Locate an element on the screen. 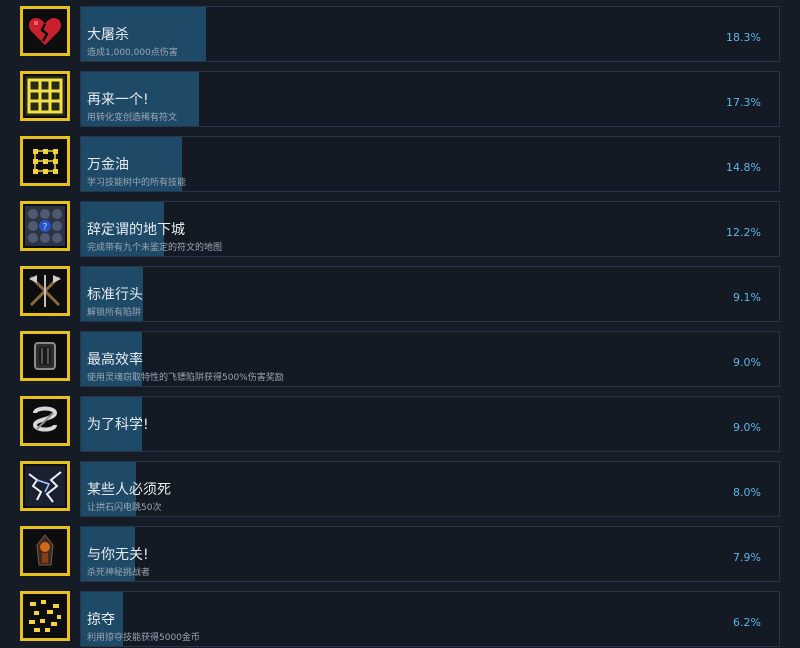 This screenshot has height=648, width=800. achievement-panel: 与你无关! 杀死神秘挑战者 7.9% is located at coordinates (430, 554).